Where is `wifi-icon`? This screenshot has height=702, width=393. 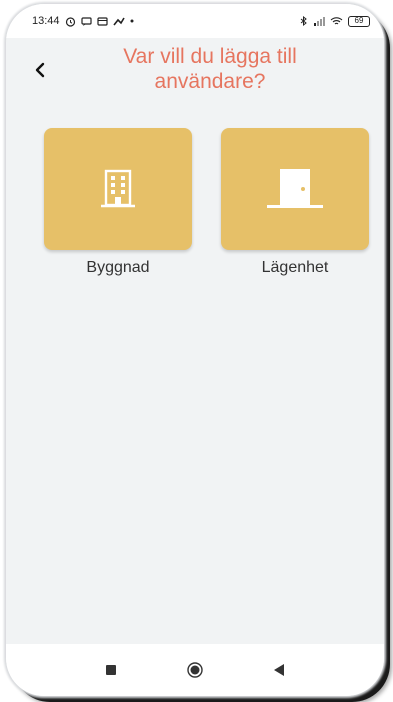 wifi-icon is located at coordinates (336, 21).